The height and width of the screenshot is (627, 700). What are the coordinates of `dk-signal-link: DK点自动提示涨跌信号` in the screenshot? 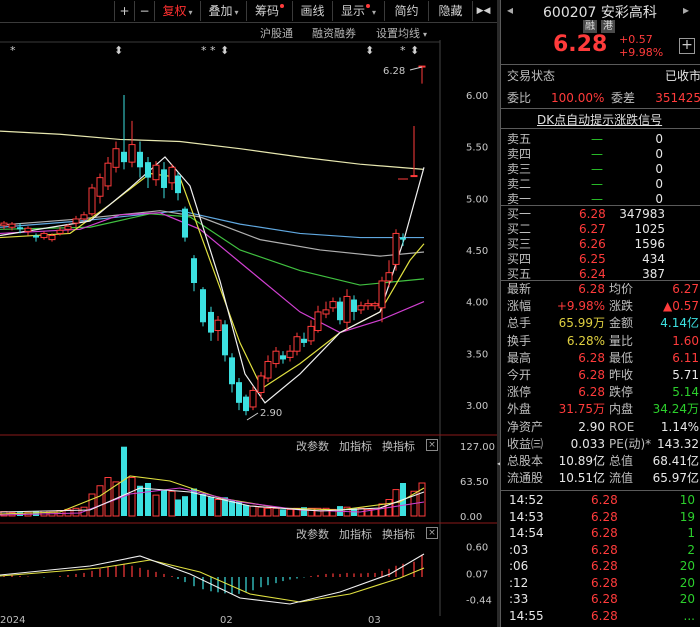 It's located at (599, 119).